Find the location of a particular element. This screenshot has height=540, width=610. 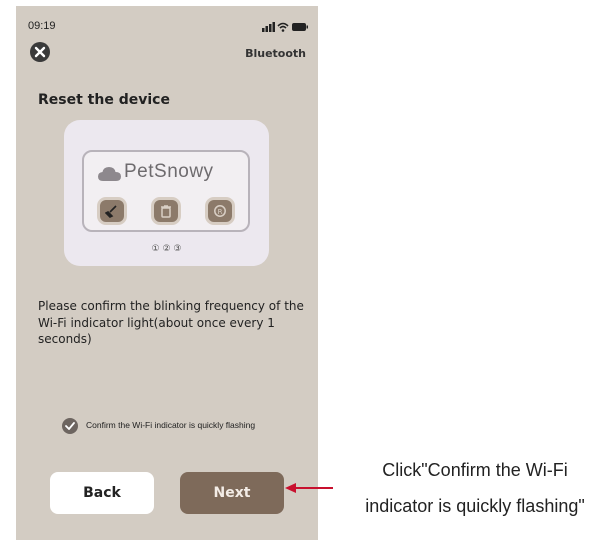

svg-text: R is located at coordinates (220, 212).